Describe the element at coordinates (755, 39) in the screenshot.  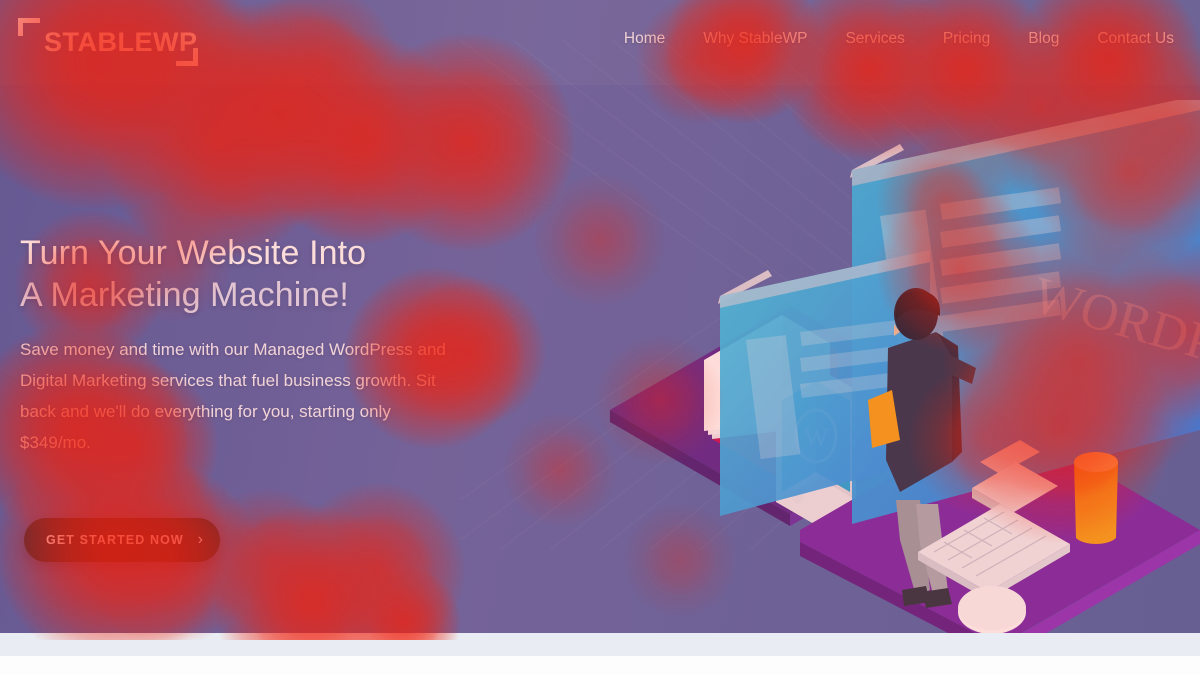
I see `nav-item-why-stablewp: Why StableWP` at that location.